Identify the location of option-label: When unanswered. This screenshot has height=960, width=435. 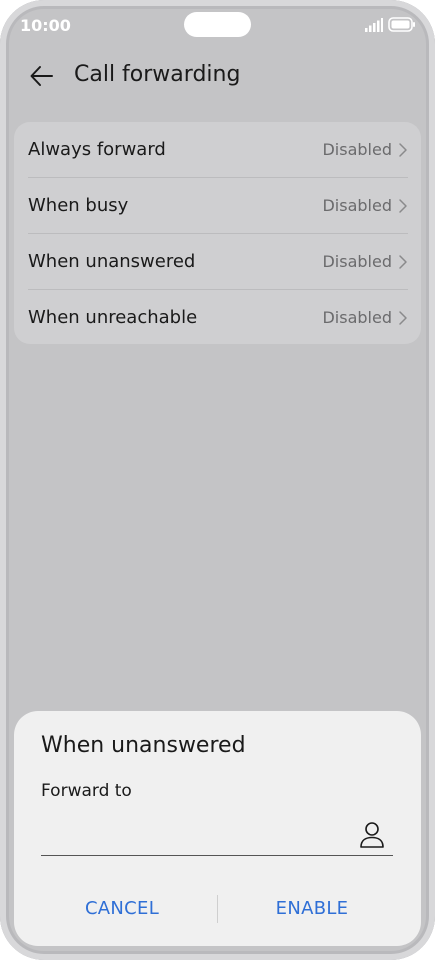
(112, 261).